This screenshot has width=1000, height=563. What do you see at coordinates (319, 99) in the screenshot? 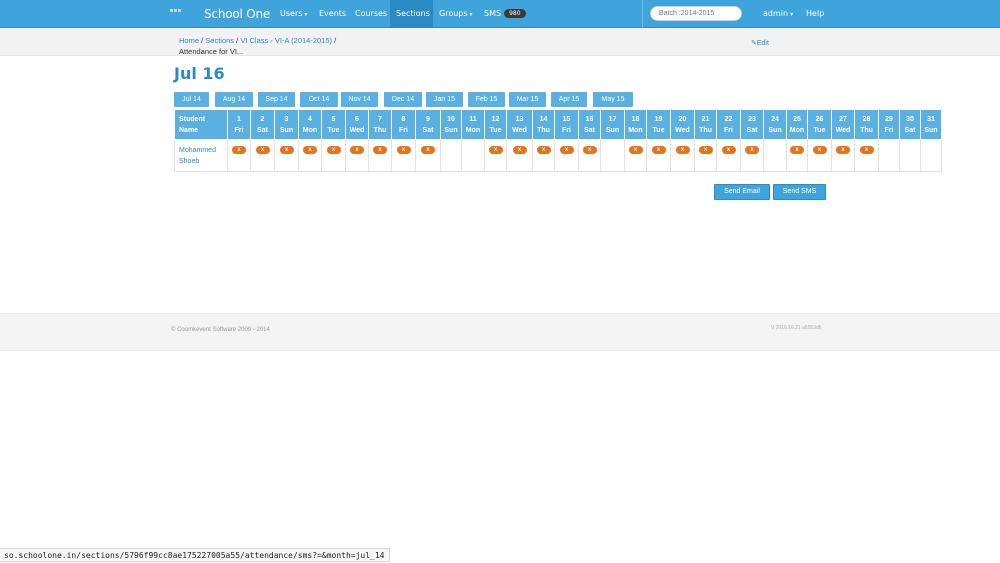
I see `month-tab: Oct 14` at bounding box center [319, 99].